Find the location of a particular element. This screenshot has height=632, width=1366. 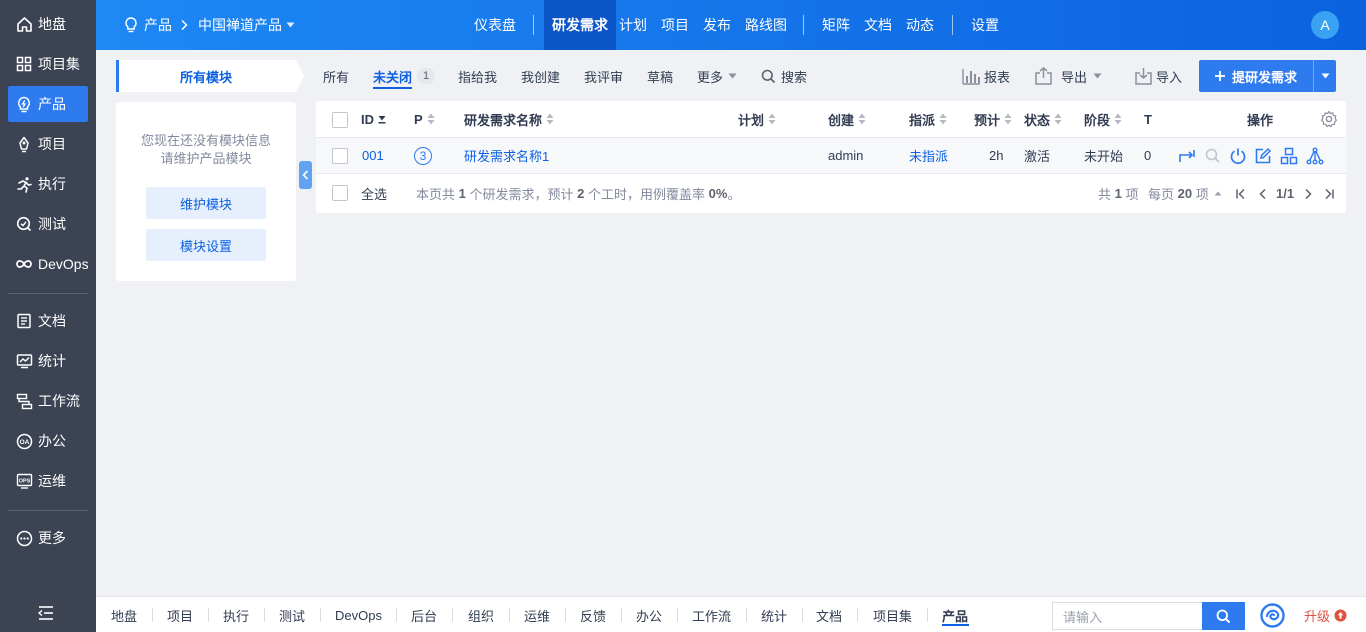

avatar: A is located at coordinates (1325, 25).